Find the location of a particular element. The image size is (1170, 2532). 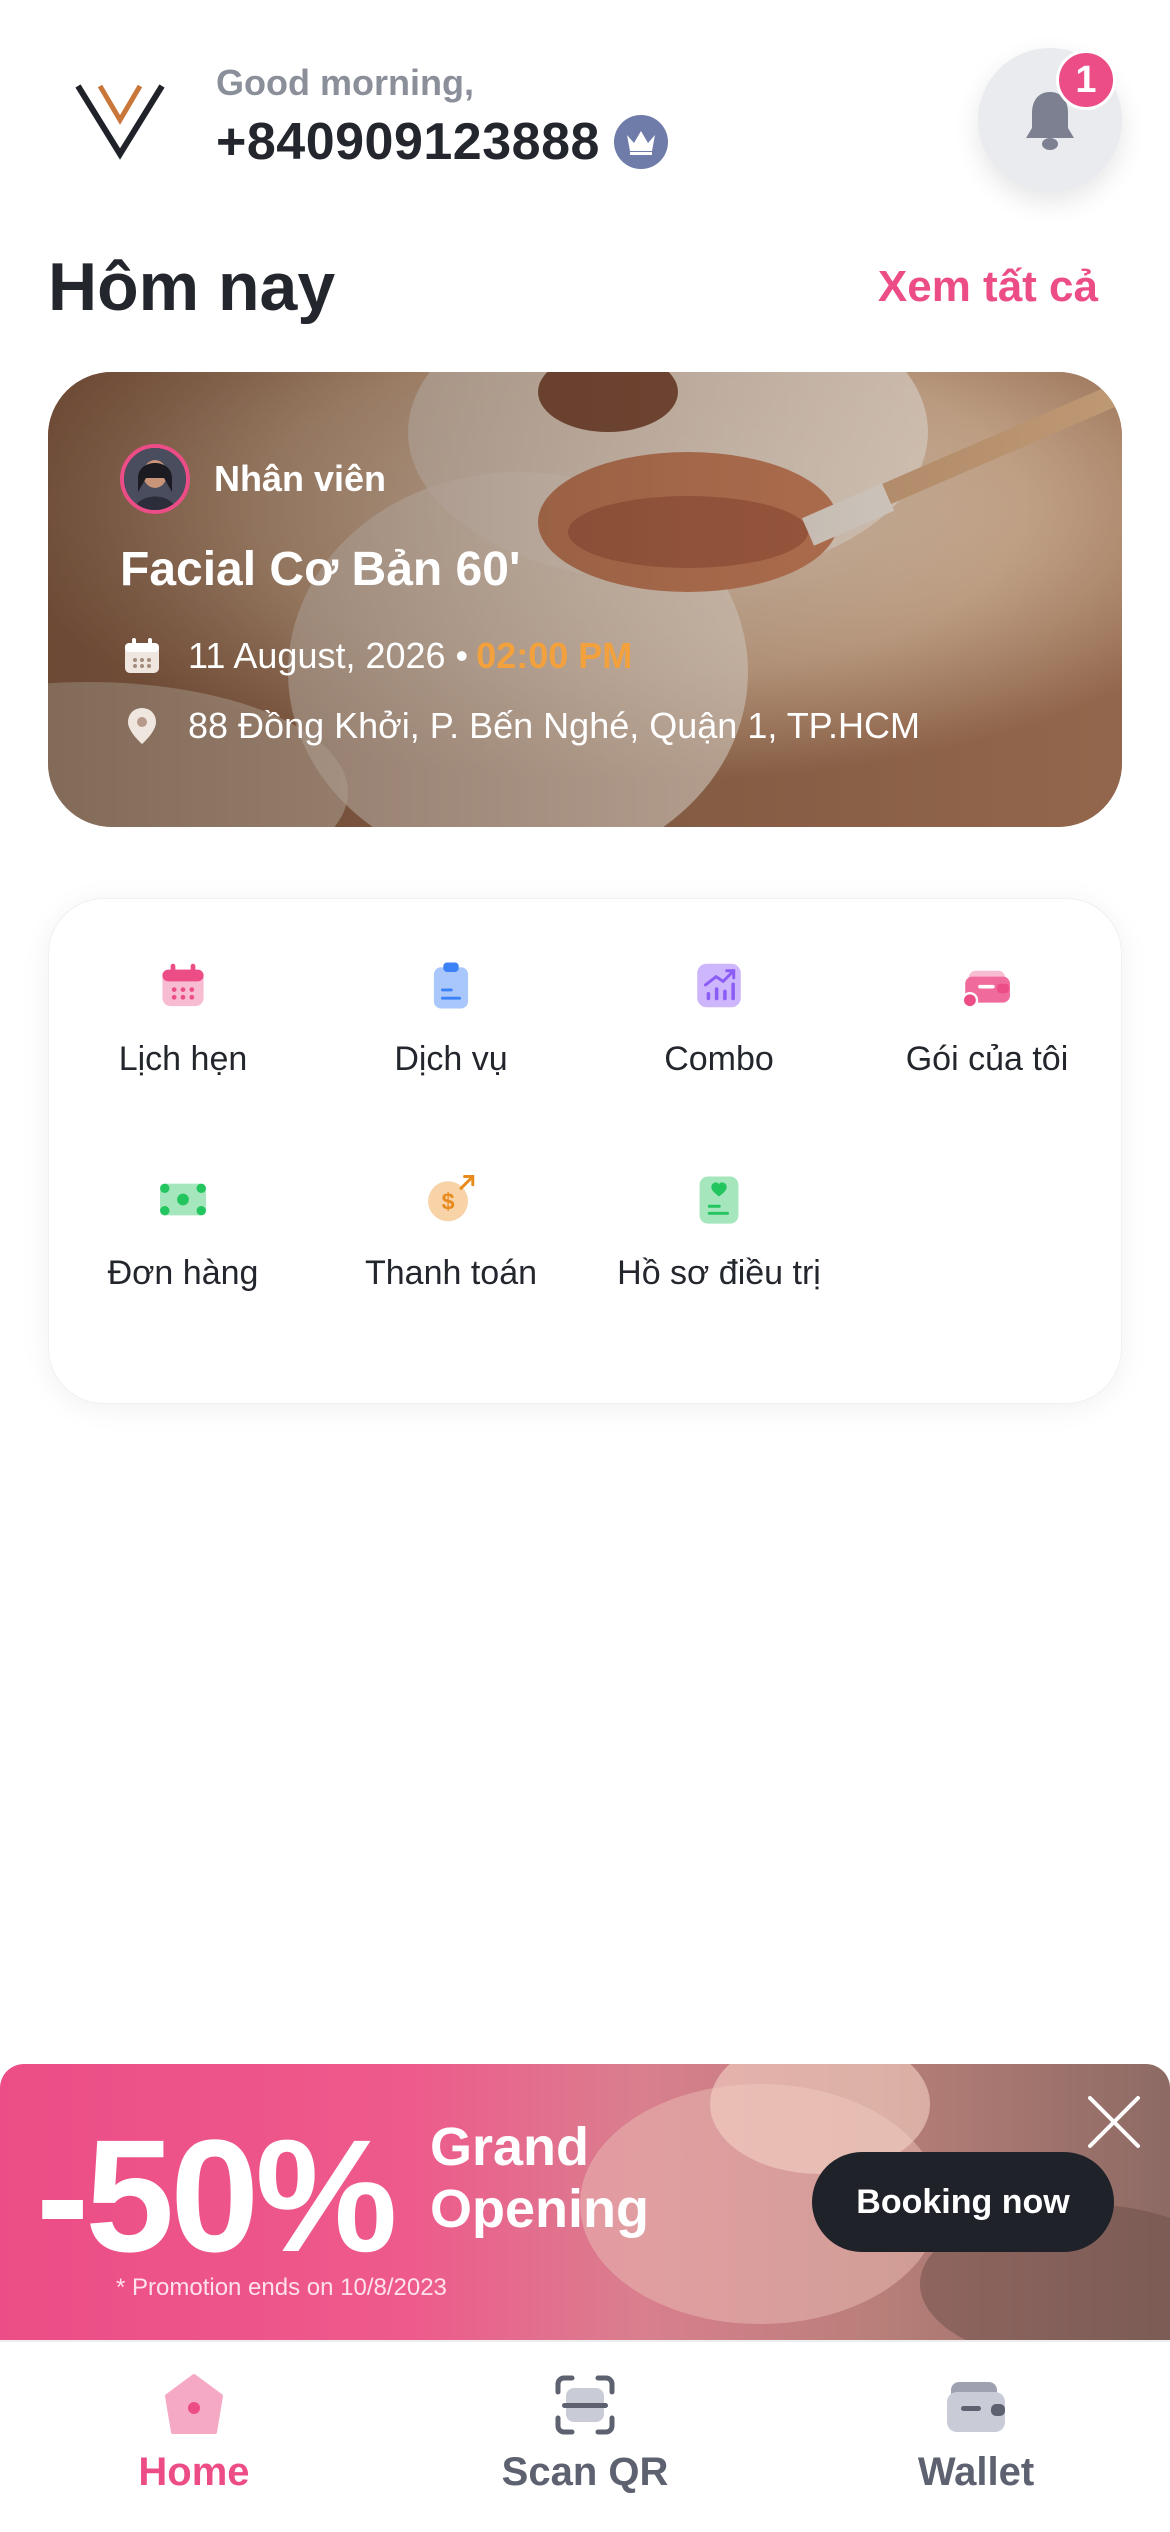

menu-item-combo: Combo is located at coordinates (719, 989).